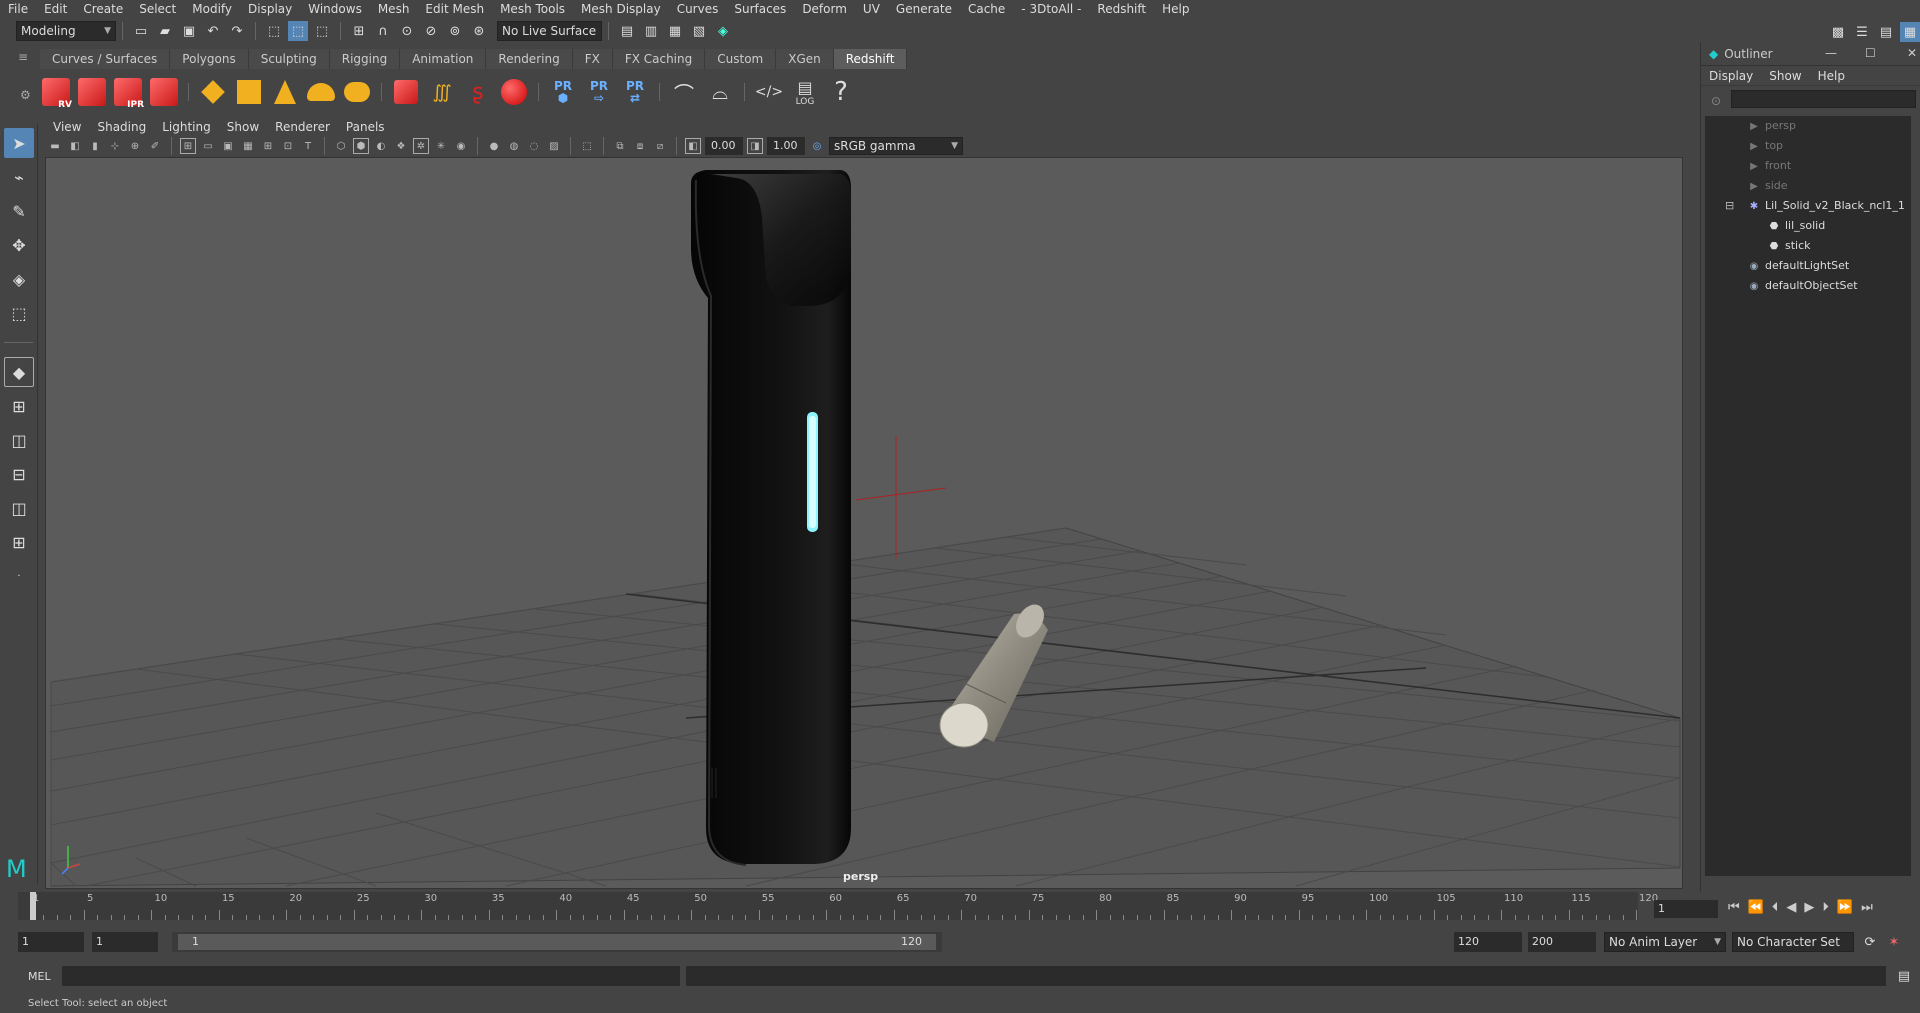 Image resolution: width=1920 pixels, height=1013 pixels. I want to click on volume-icon: ʂ, so click(478, 92).